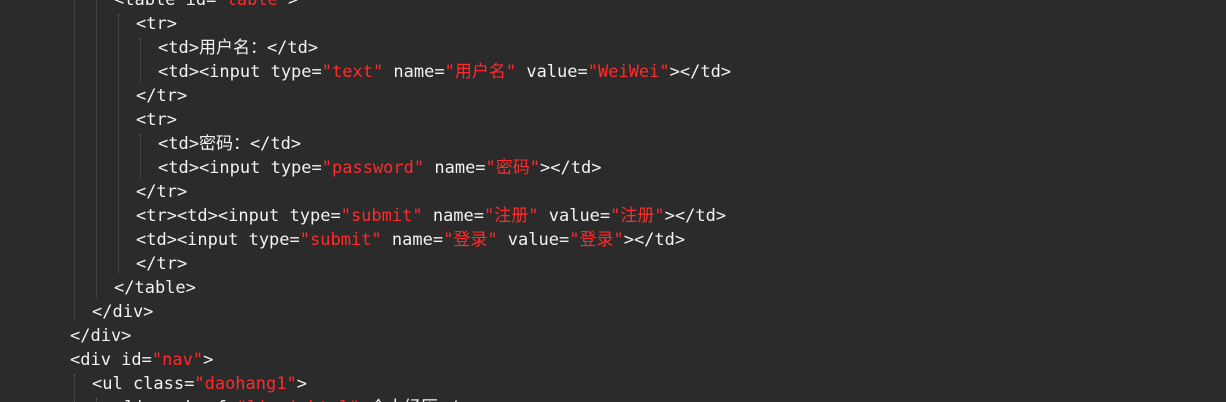 The height and width of the screenshot is (402, 1226). I want to click on markup-token: <ul class=, so click(143, 384).